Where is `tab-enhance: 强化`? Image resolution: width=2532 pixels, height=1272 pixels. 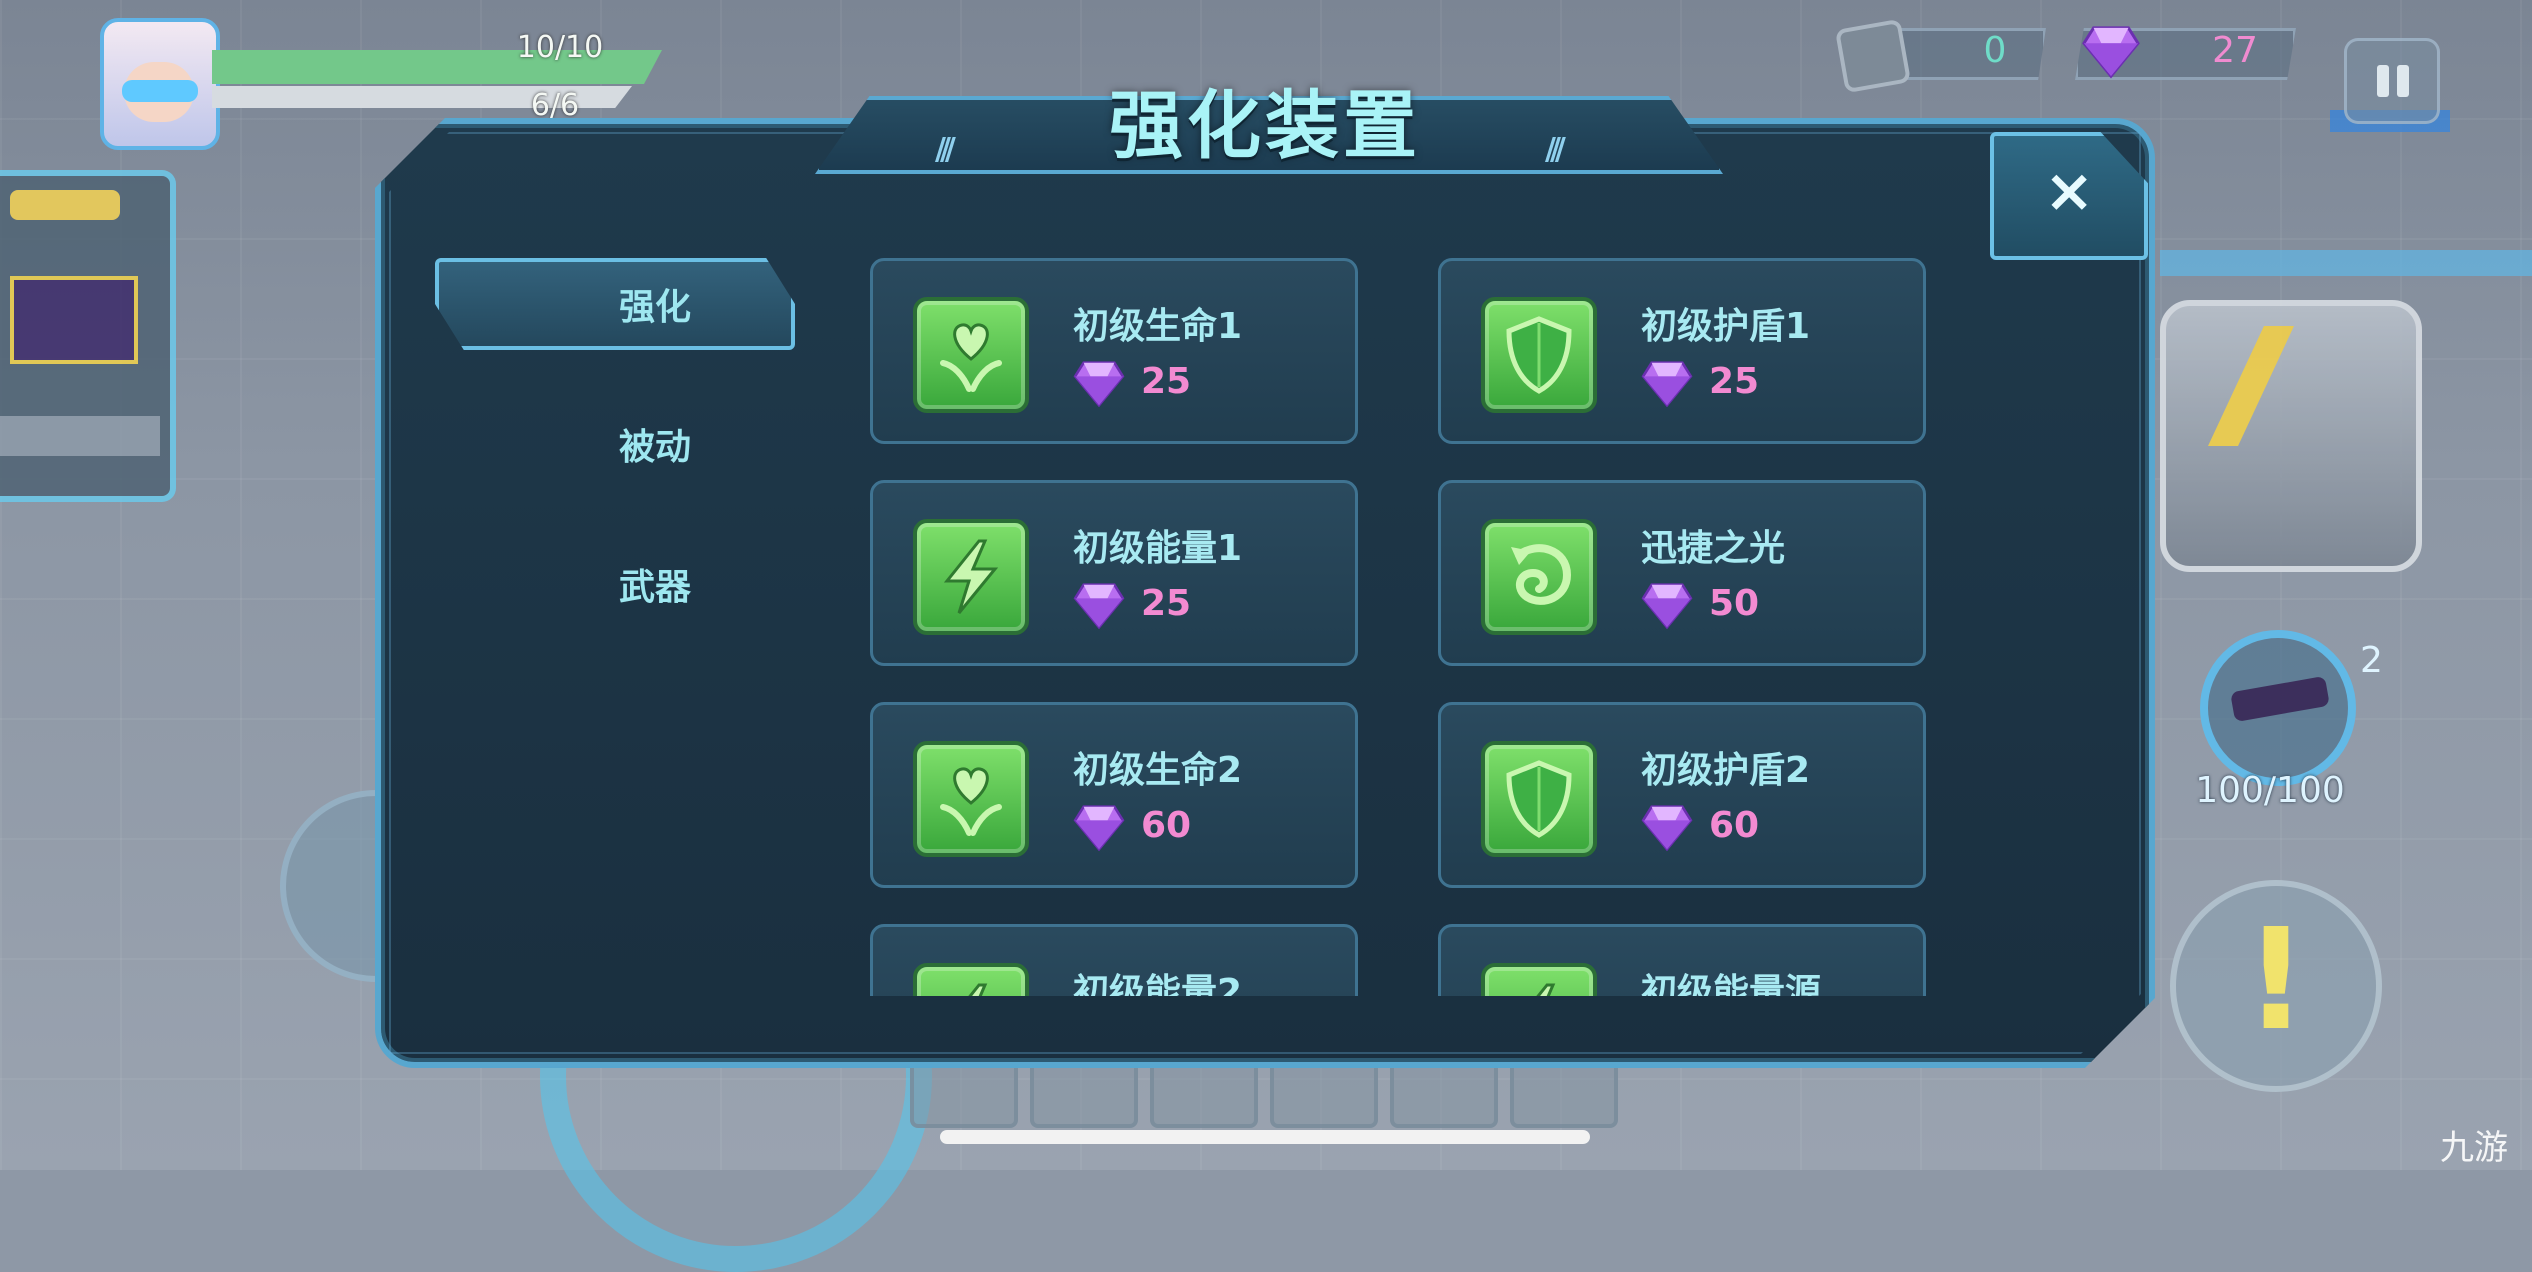
tab-enhance: 强化 is located at coordinates (615, 304).